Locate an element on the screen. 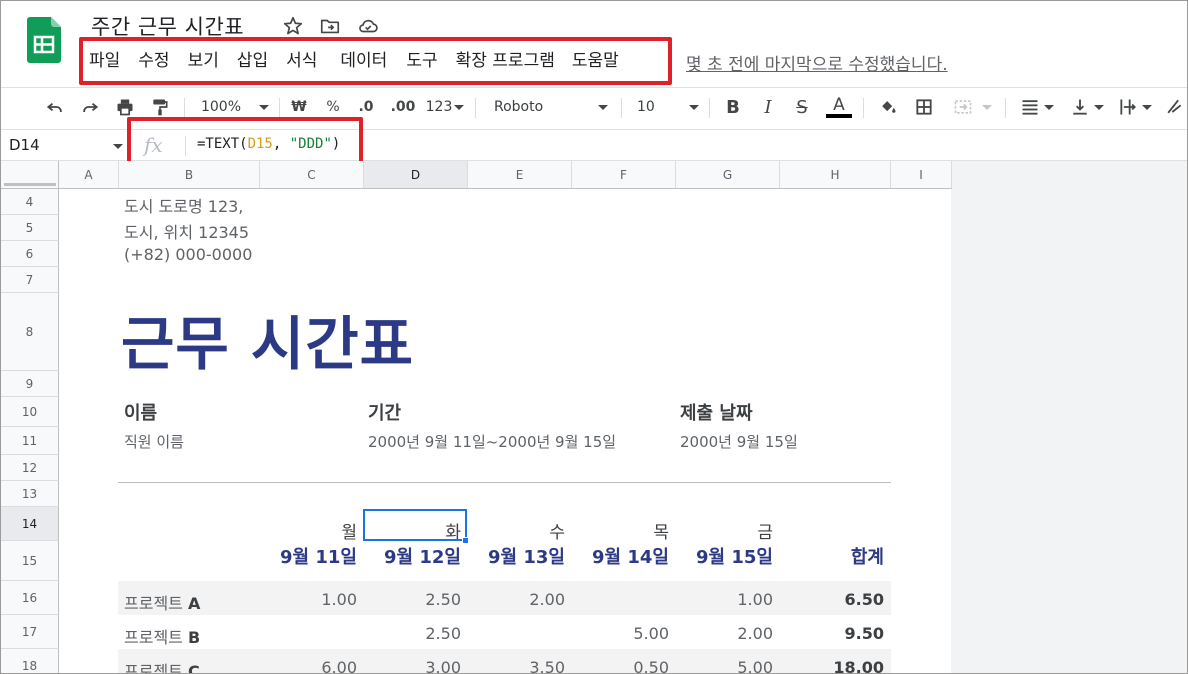  project-c-label: 프로젝트 C is located at coordinates (162, 665).